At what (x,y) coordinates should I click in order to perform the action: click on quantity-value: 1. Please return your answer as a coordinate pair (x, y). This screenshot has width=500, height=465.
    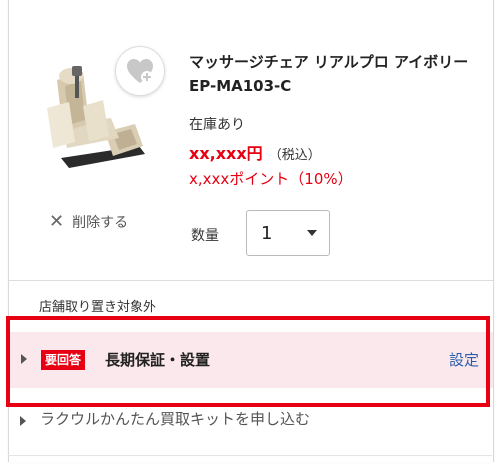
    Looking at the image, I should click on (267, 233).